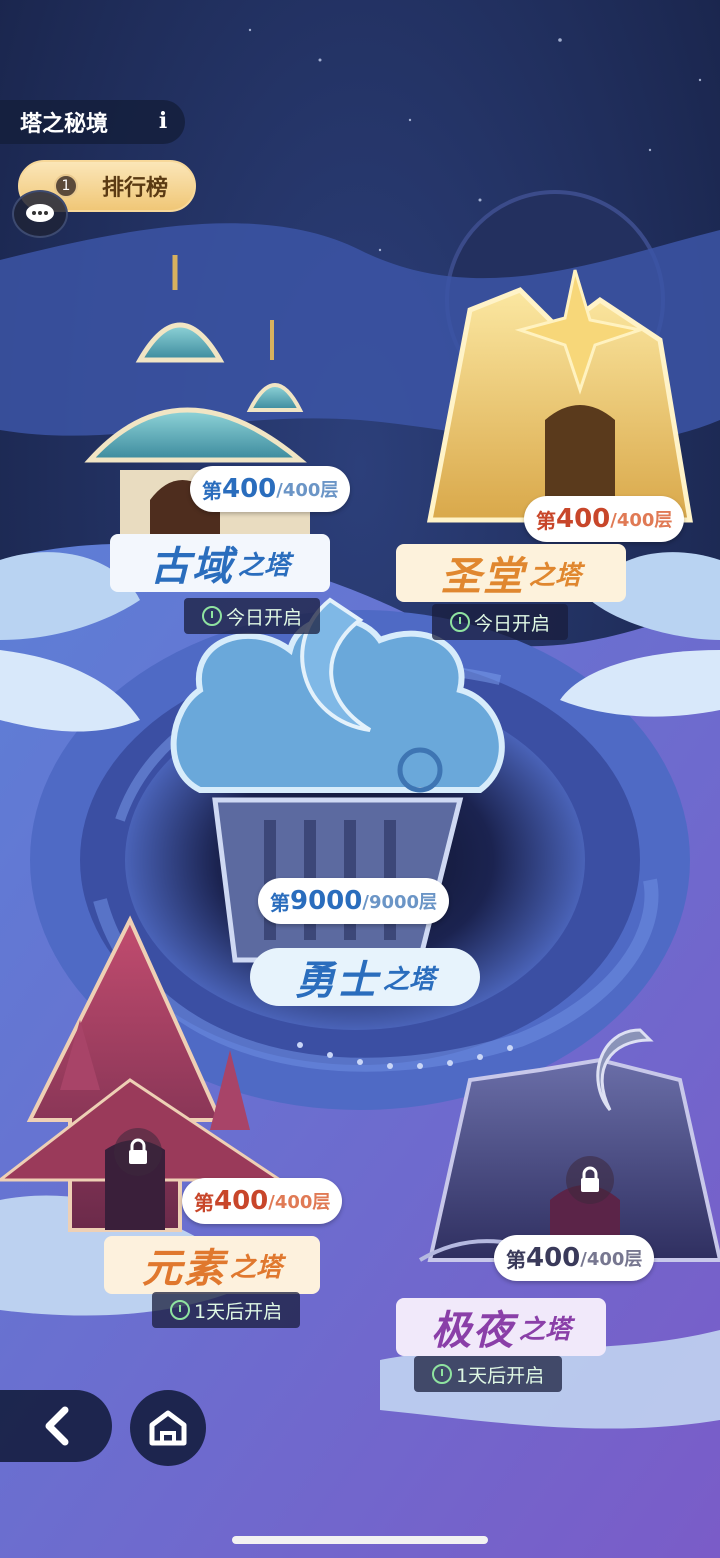 The image size is (720, 1558). What do you see at coordinates (326, 901) in the screenshot?
I see `floor-current: 9000` at bounding box center [326, 901].